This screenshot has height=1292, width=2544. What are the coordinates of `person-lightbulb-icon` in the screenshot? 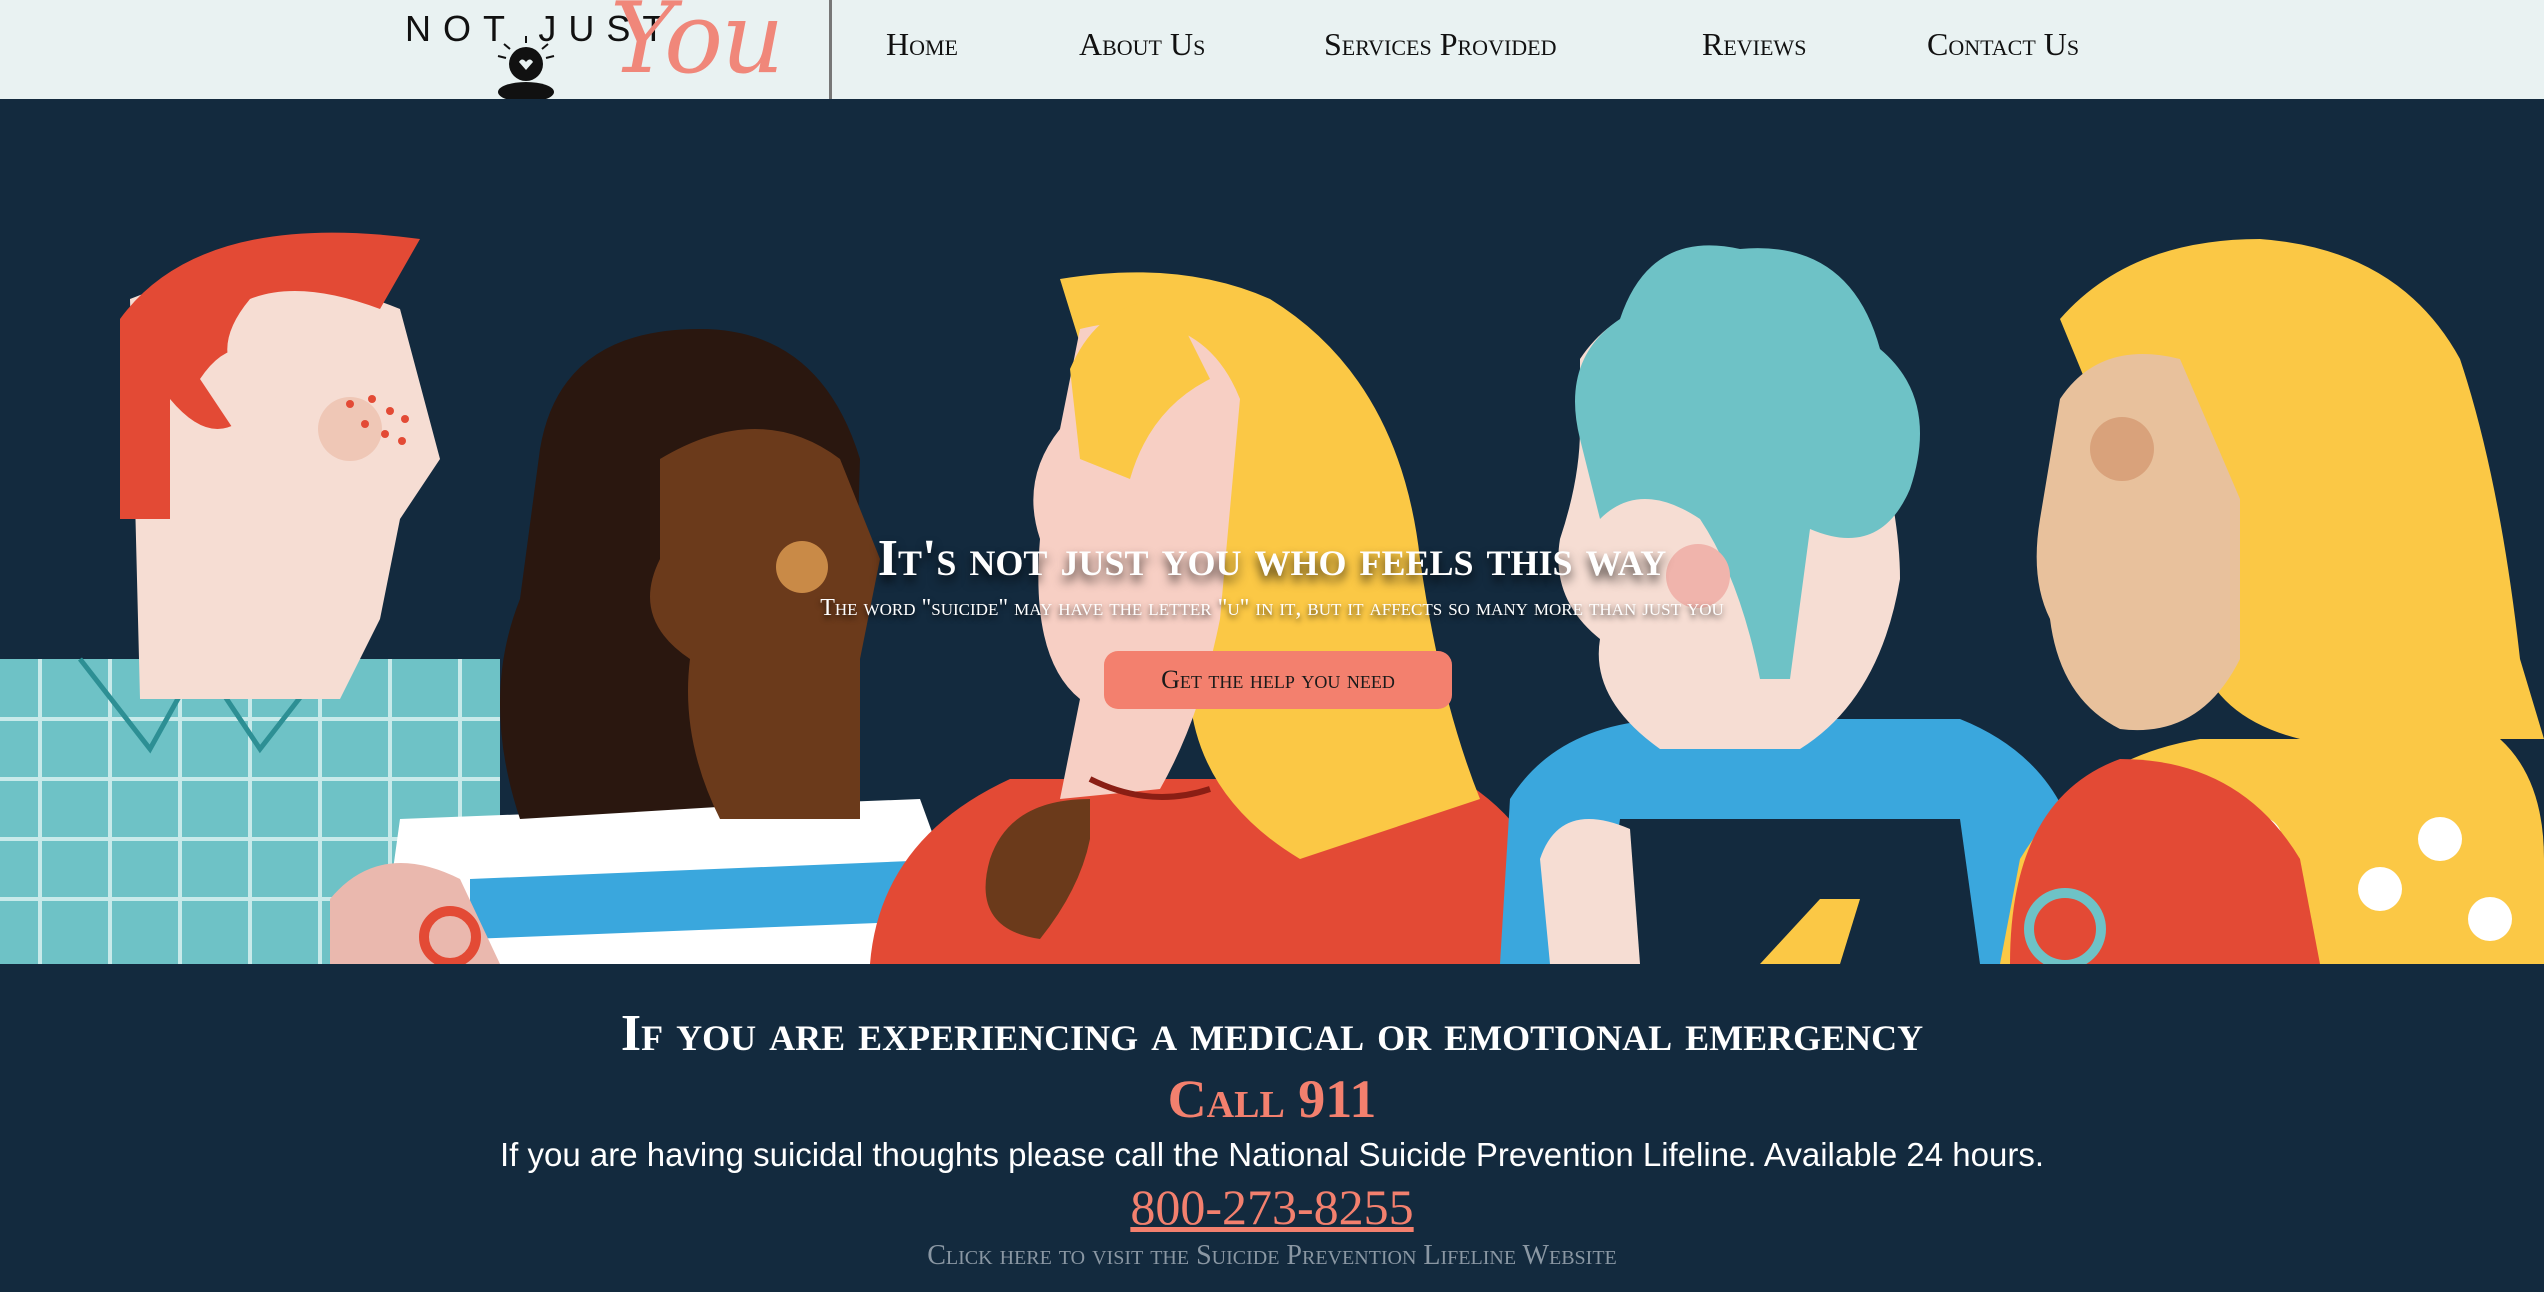 It's located at (526, 67).